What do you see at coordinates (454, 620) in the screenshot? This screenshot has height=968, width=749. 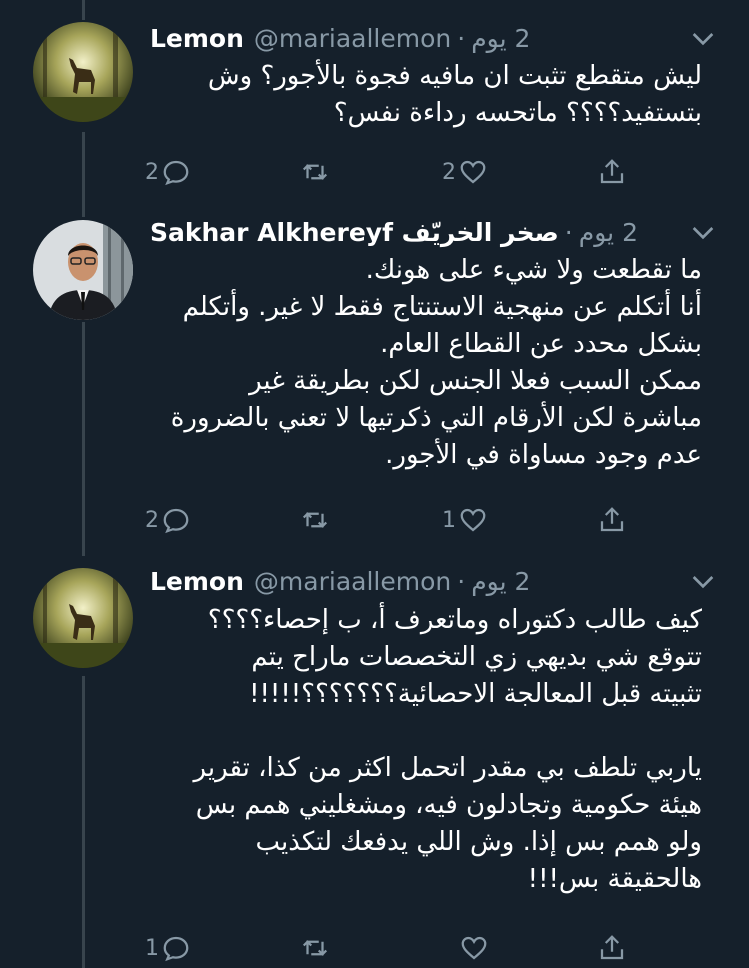 I see `tweet-line: كيف طالب دكتوراه وماتعرف أ، ب إحصاء؟؟؟؟` at bounding box center [454, 620].